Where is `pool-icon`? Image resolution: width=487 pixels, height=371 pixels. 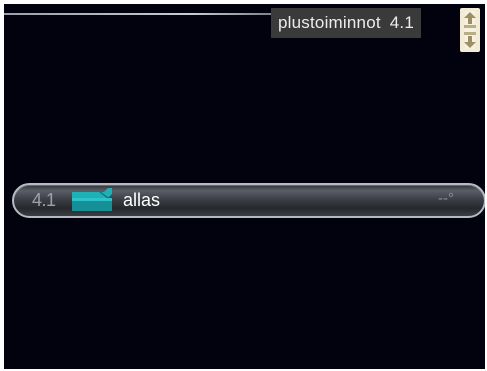
pool-icon is located at coordinates (92, 200).